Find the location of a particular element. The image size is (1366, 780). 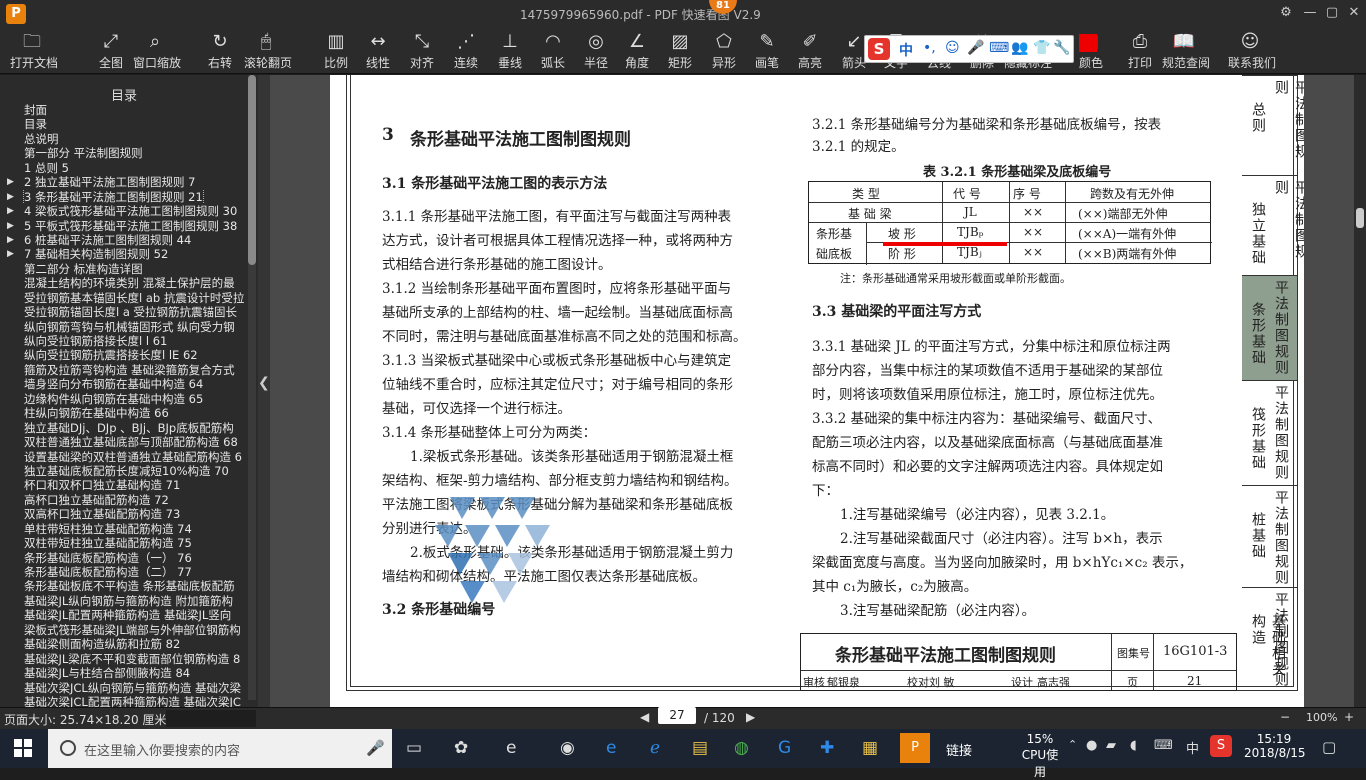

toolbar-standards-button: 📖 规范查阅 is located at coordinates (1186, 51).